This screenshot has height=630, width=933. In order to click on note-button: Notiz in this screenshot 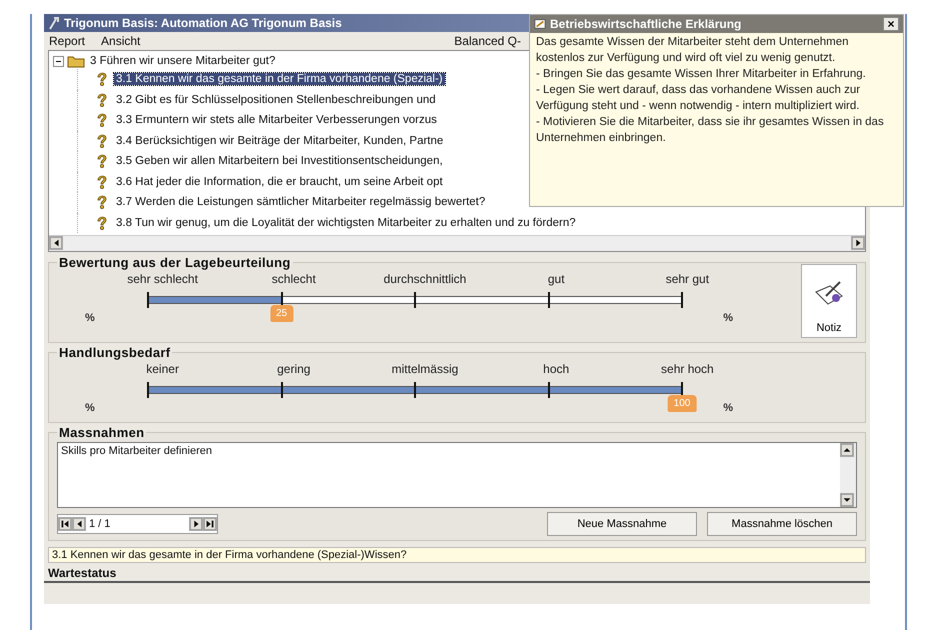, I will do `click(829, 301)`.